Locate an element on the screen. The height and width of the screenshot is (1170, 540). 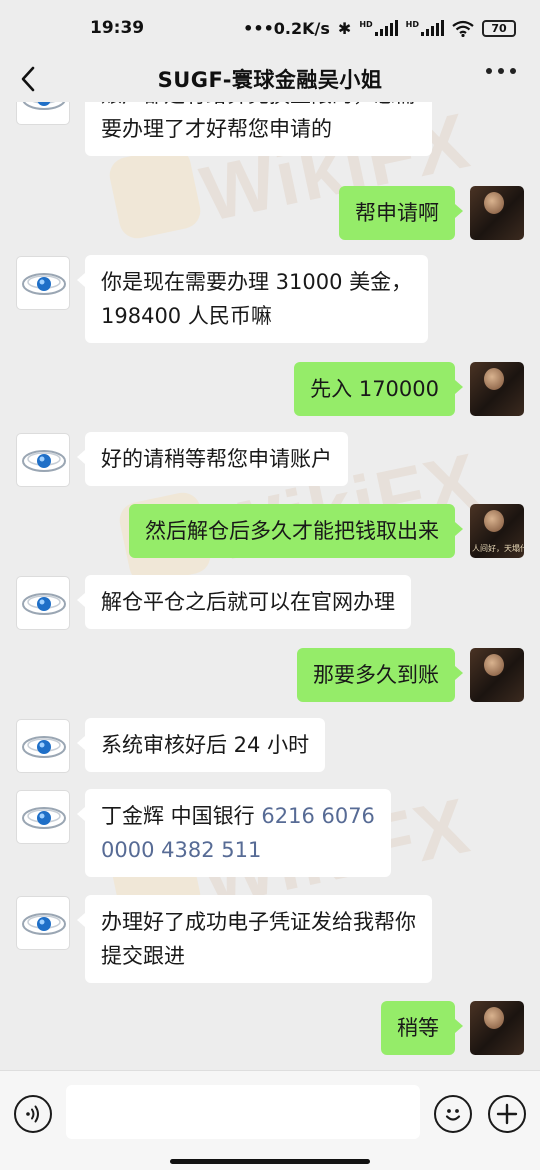
message-text: 先入 170000 is located at coordinates (374, 389).